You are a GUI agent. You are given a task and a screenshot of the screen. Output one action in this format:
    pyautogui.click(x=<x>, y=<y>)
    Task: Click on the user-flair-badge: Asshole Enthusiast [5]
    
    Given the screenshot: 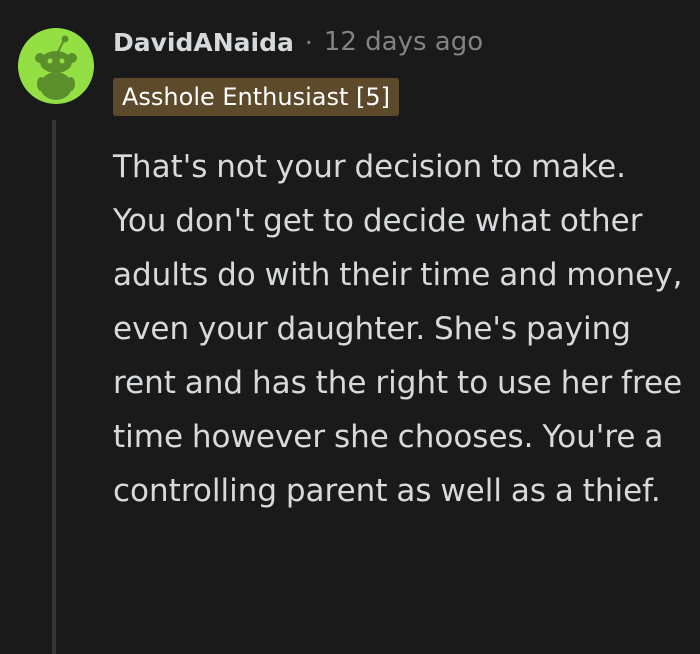 What is the action you would take?
    pyautogui.click(x=256, y=97)
    